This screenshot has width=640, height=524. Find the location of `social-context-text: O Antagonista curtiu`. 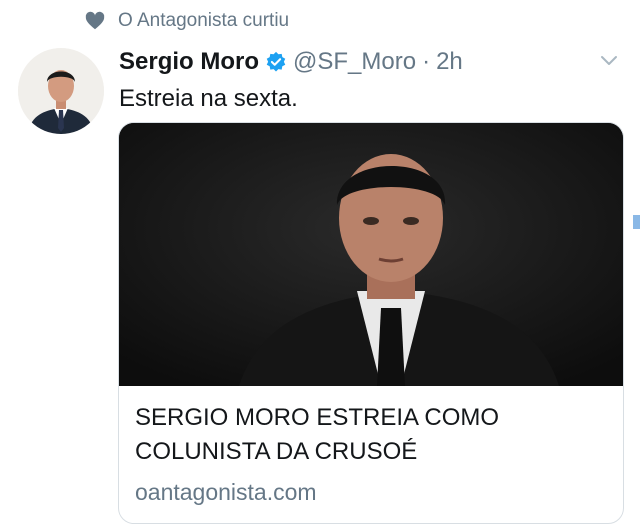

social-context-text: O Antagonista curtiu is located at coordinates (204, 20).